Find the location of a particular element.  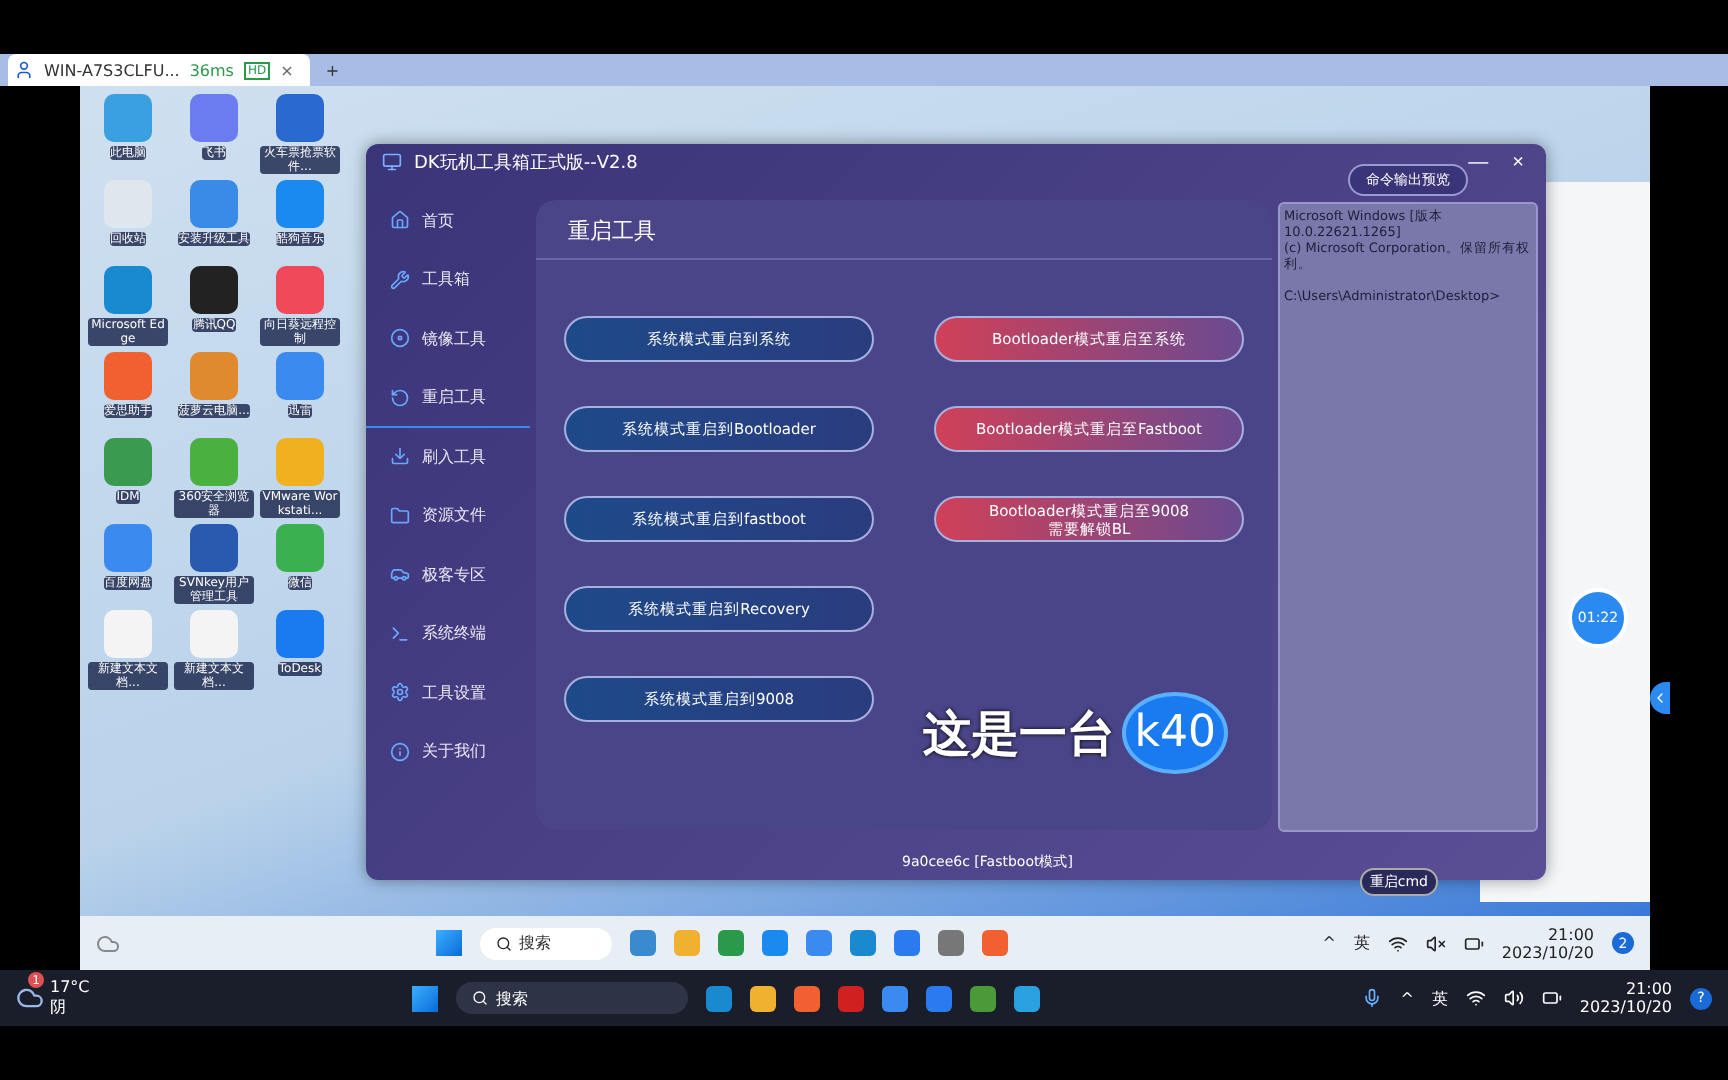

panel-title: 重启工具 is located at coordinates (904, 230).